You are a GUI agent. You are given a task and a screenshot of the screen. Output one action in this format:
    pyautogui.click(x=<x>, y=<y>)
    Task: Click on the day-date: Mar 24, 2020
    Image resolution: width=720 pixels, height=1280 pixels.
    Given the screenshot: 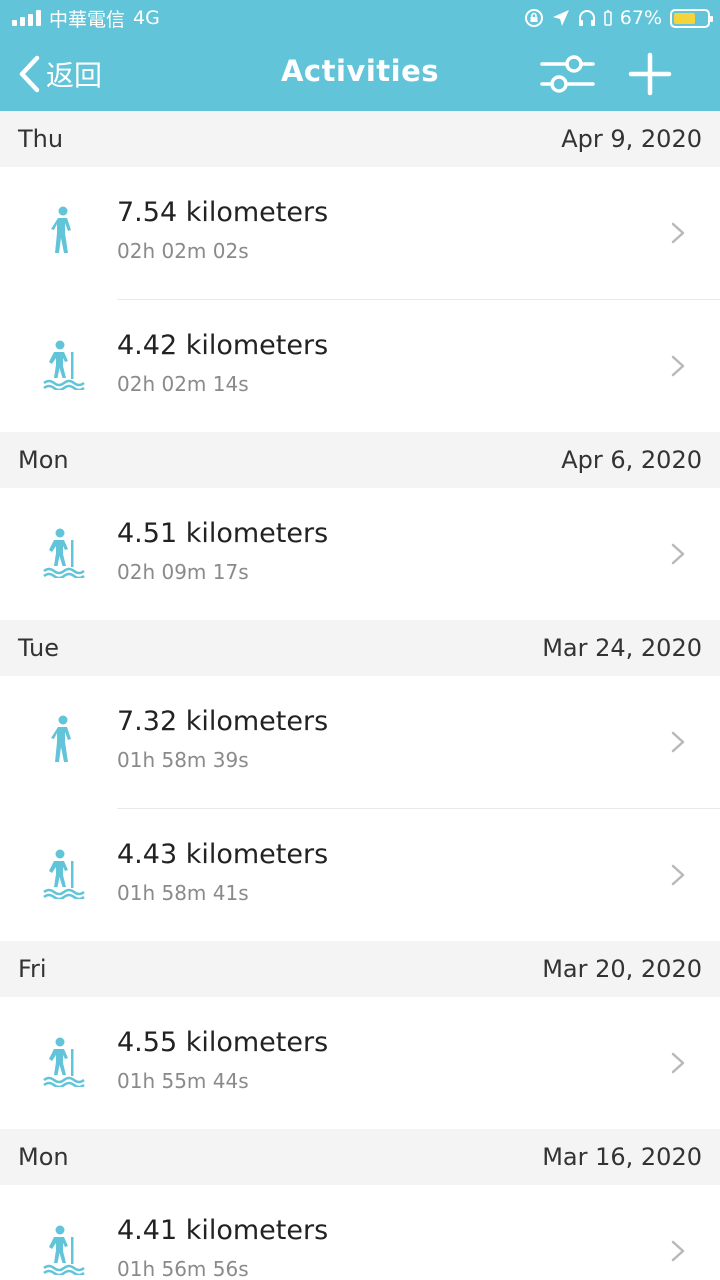 What is the action you would take?
    pyautogui.click(x=622, y=648)
    